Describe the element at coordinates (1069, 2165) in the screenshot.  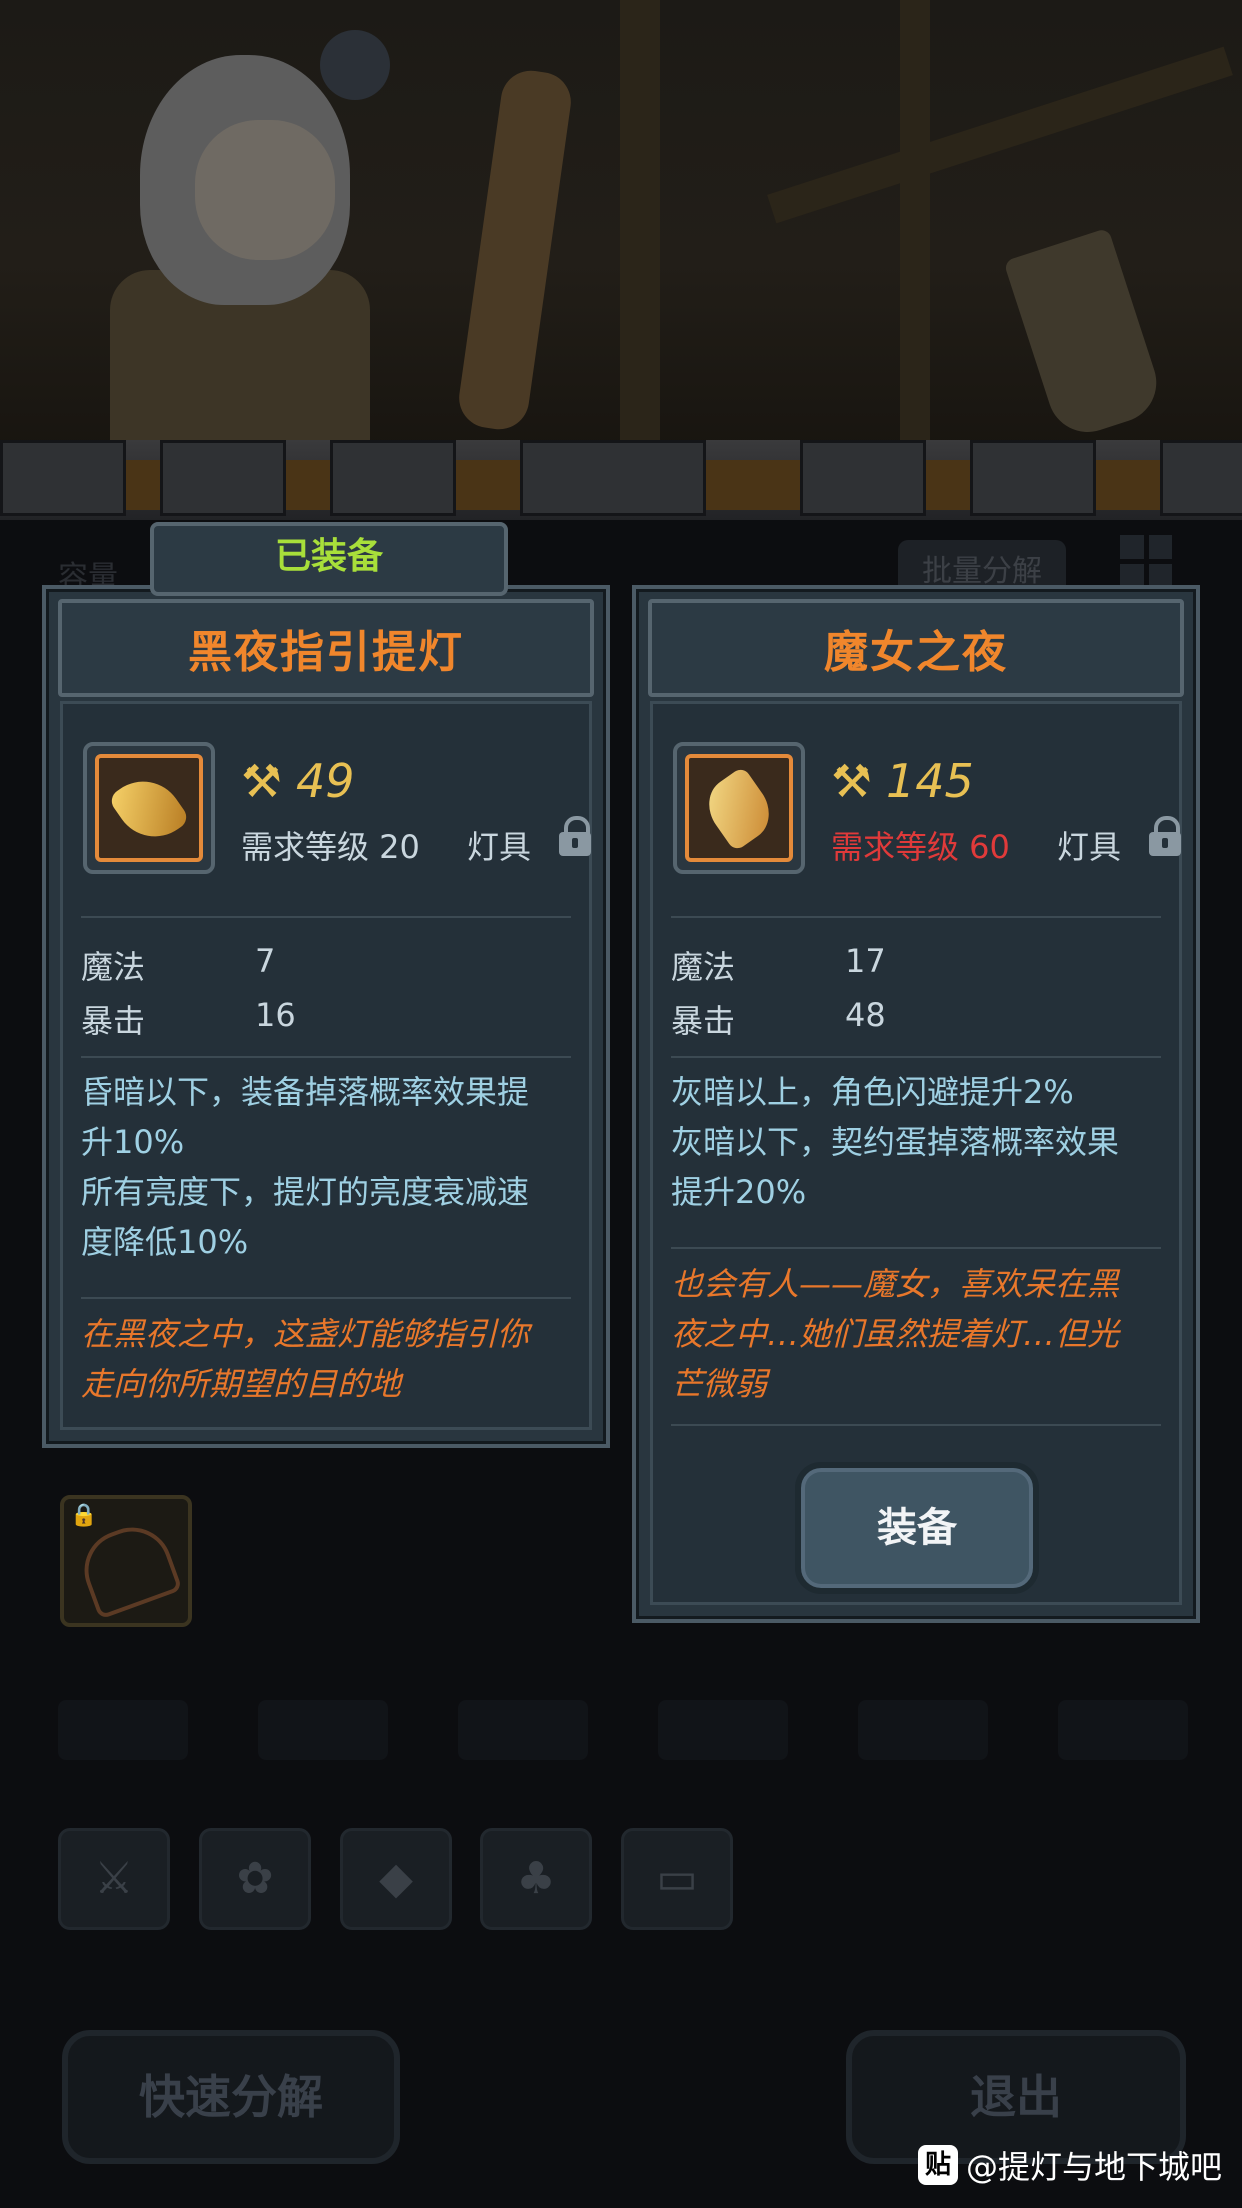
I see `watermark: 贴 @提灯与地下城吧` at that location.